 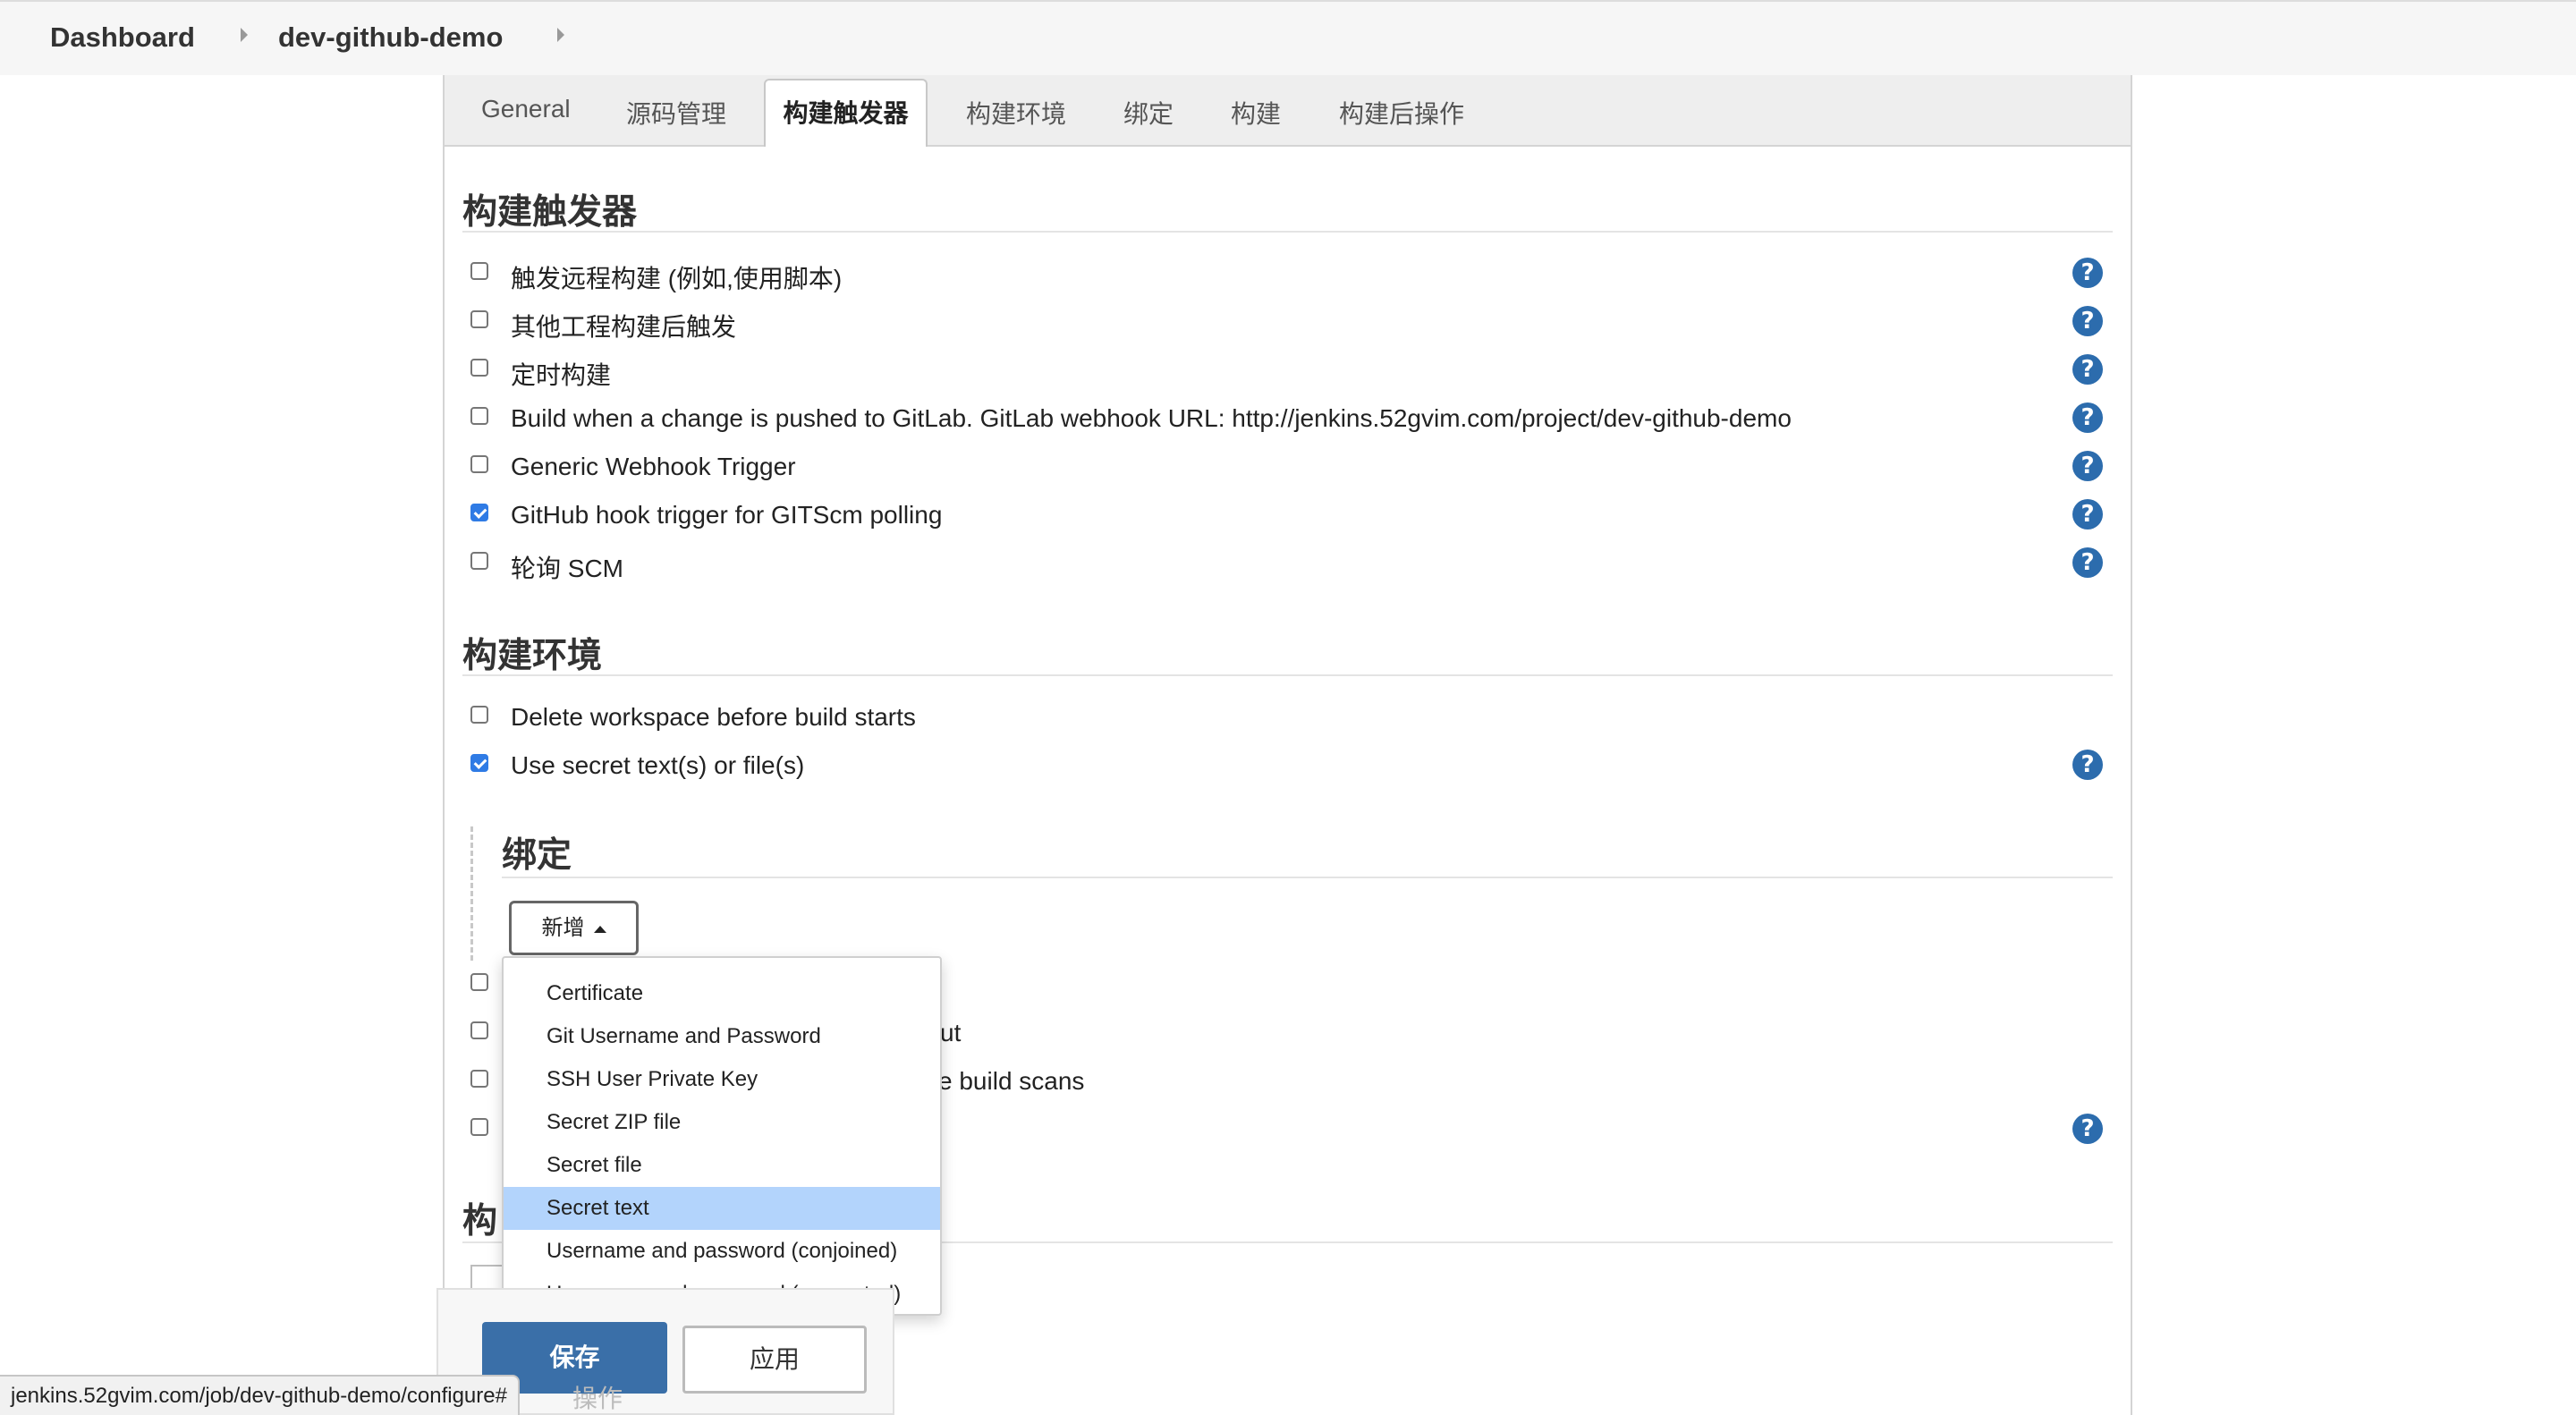 What do you see at coordinates (479, 561) in the screenshot?
I see `checkbox-poll-scm` at bounding box center [479, 561].